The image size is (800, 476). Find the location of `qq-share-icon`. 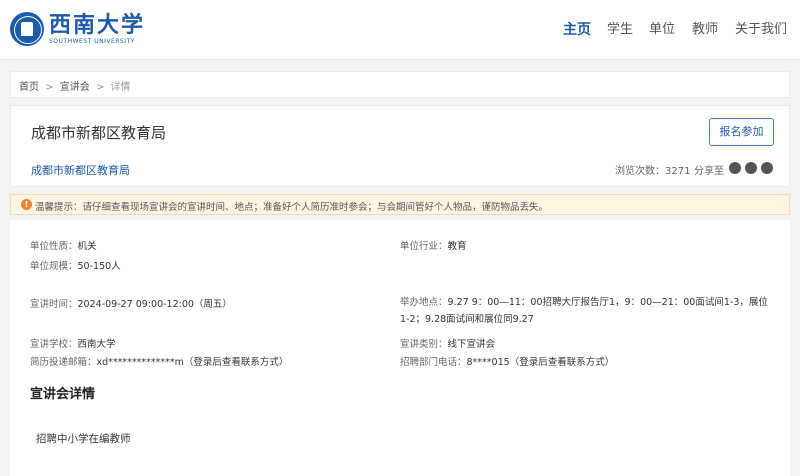

qq-share-icon is located at coordinates (751, 168).